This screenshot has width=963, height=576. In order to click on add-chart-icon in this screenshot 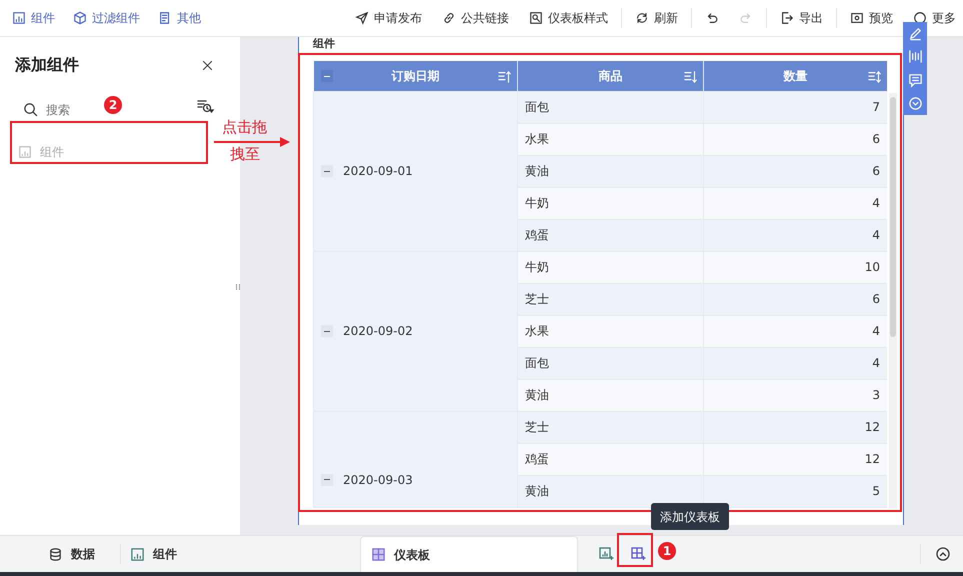, I will do `click(606, 554)`.